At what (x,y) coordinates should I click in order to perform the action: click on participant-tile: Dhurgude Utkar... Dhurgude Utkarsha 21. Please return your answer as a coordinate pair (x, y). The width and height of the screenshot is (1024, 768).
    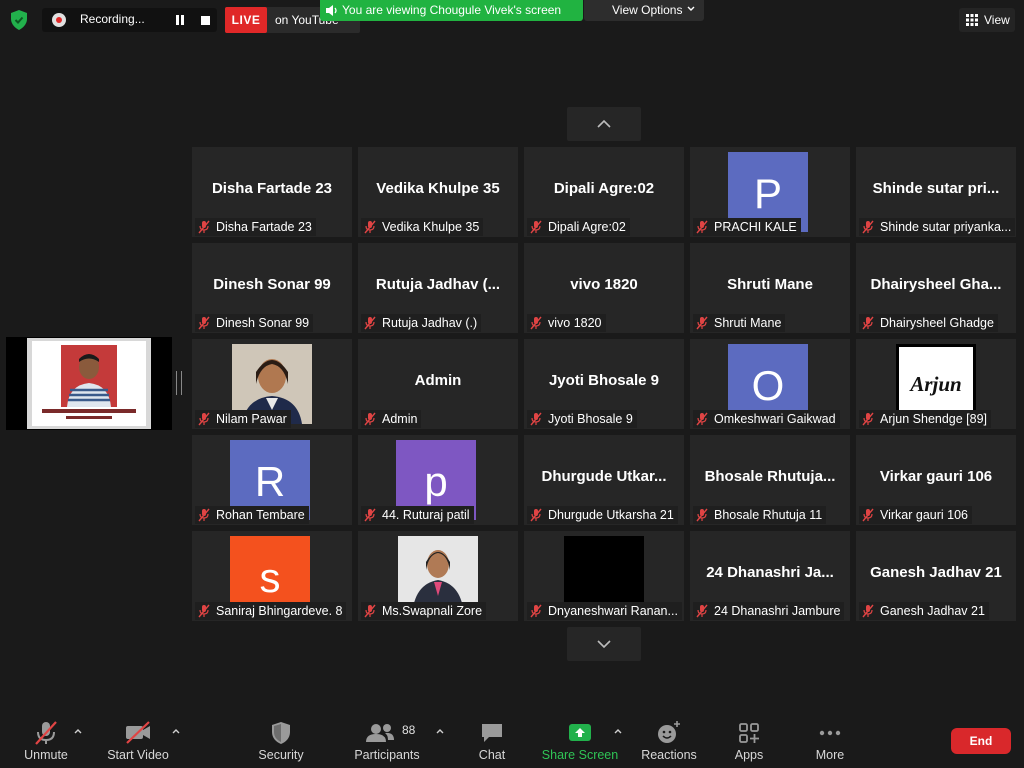
    Looking at the image, I should click on (604, 480).